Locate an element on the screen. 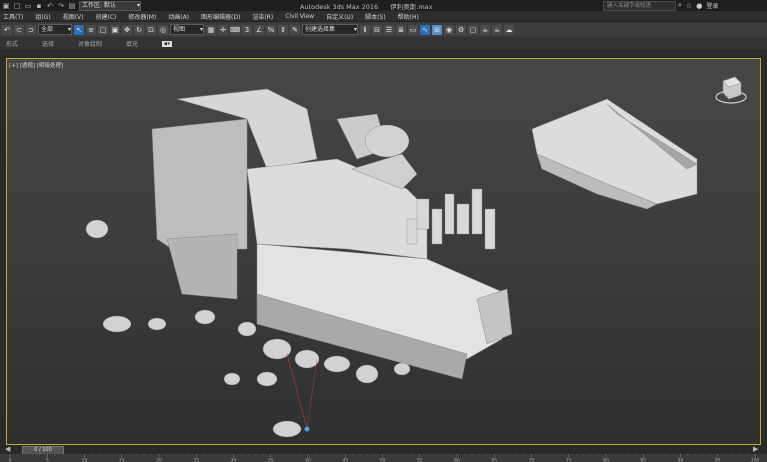 The height and width of the screenshot is (462, 767). ribbon-options-button: ▪▾ is located at coordinates (167, 43).